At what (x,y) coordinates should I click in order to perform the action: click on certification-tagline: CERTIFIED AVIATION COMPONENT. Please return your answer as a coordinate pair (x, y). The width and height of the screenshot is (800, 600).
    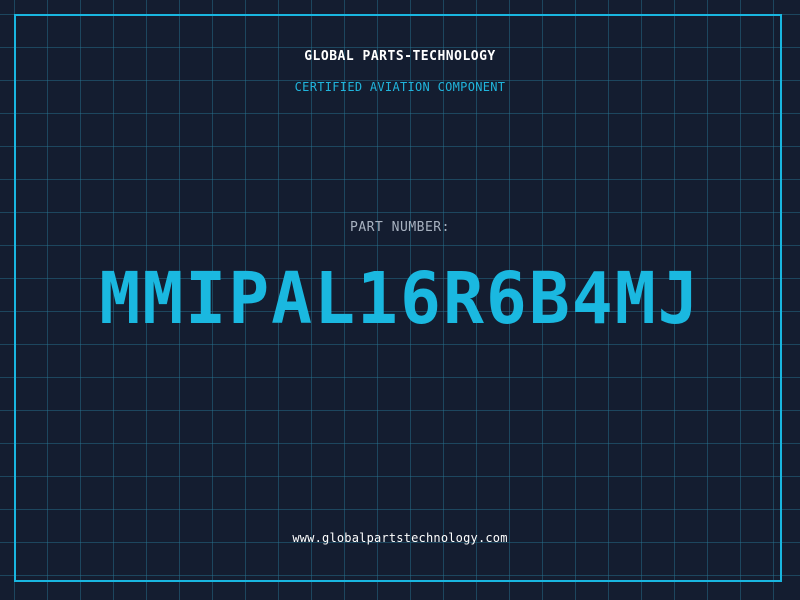
    Looking at the image, I should click on (400, 87).